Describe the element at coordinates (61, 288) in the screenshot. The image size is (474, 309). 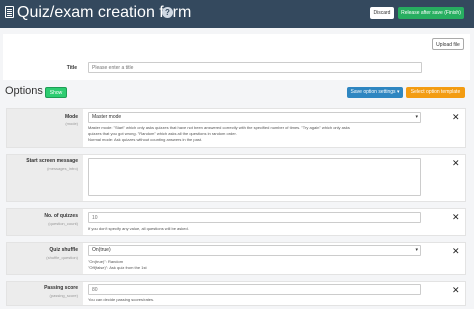
I see `passing-score-label: Passing score` at that location.